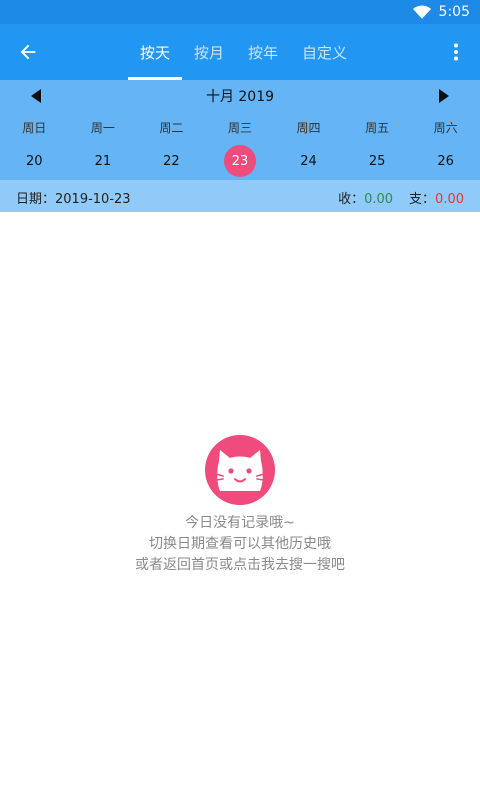 This screenshot has width=480, height=800. I want to click on weekday-label: 周二, so click(171, 127).